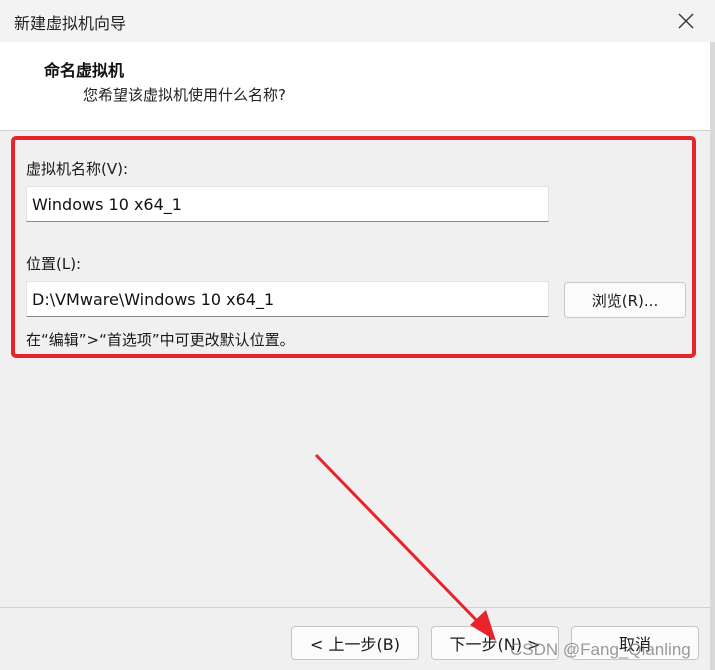 This screenshot has width=715, height=670. I want to click on close-icon, so click(686, 21).